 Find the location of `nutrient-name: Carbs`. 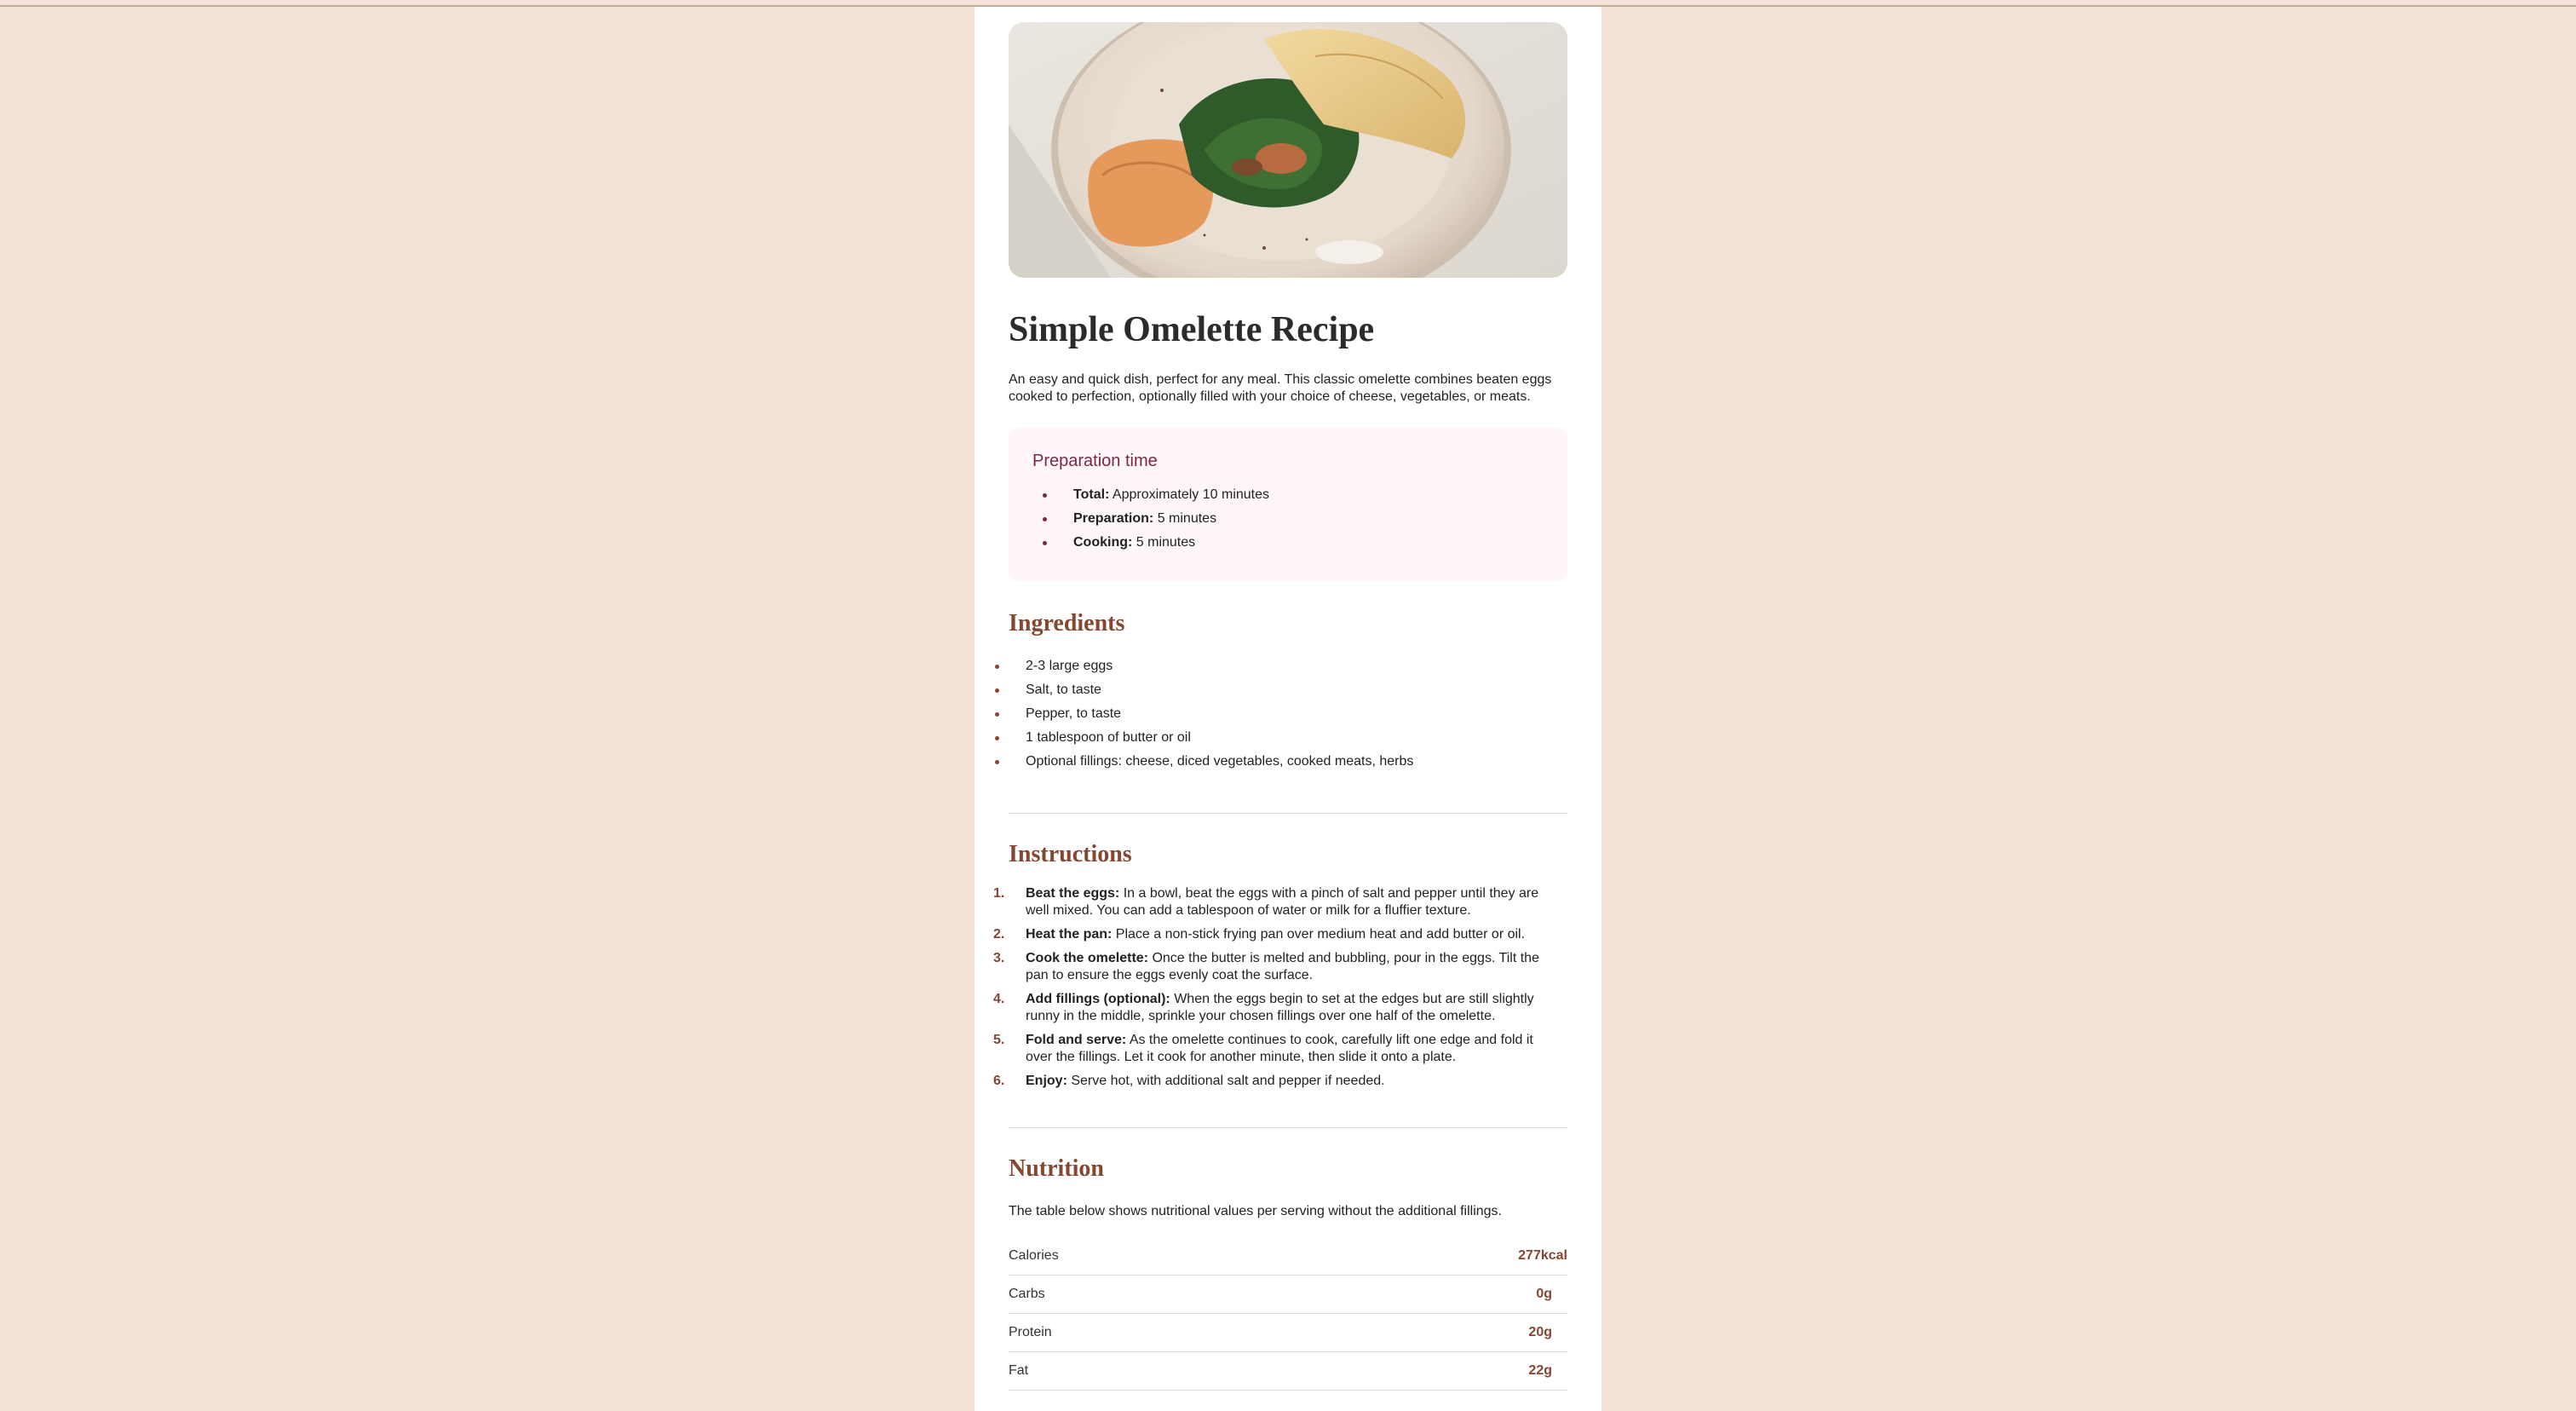

nutrient-name: Carbs is located at coordinates (1027, 1294).